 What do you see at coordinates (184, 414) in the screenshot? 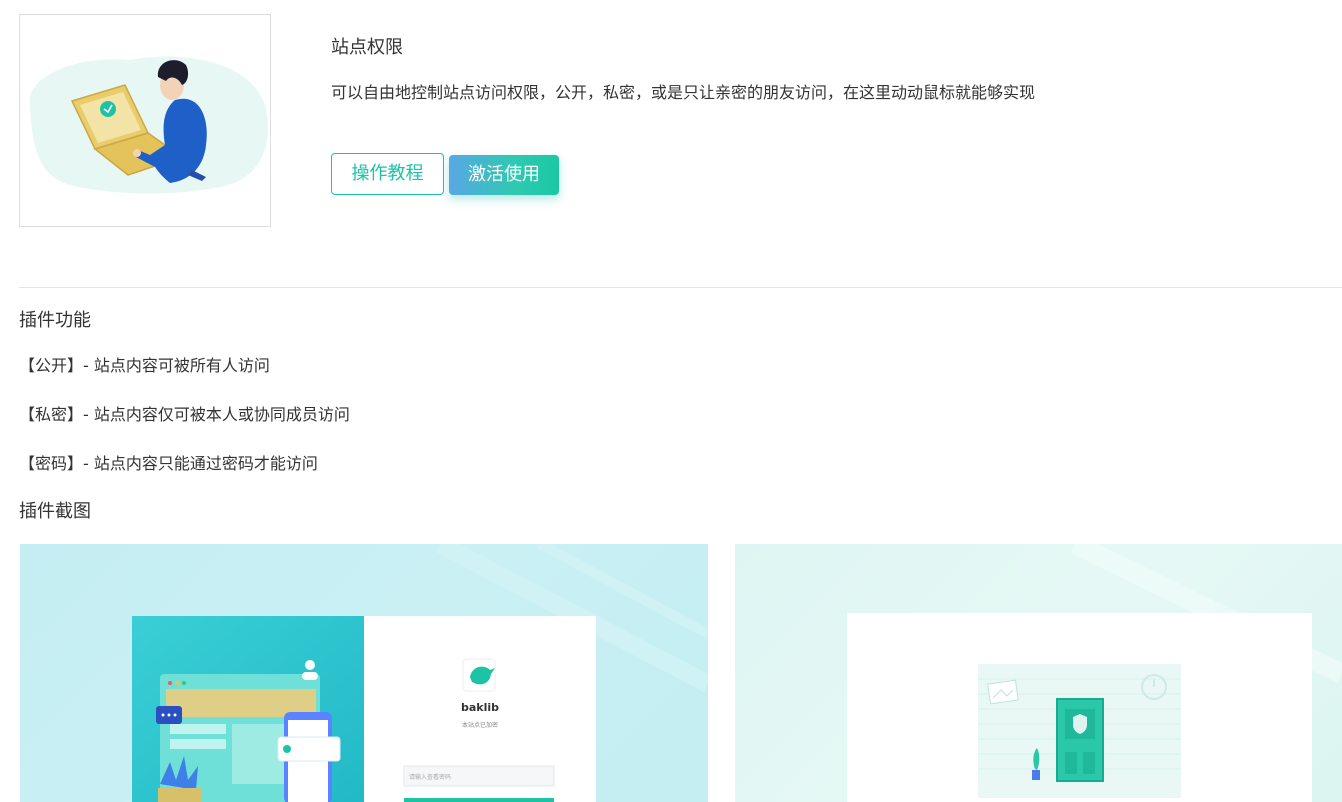
I see `feature-item-private: 【私密】- 站点内容仅可被本人或协同成员访问` at bounding box center [184, 414].